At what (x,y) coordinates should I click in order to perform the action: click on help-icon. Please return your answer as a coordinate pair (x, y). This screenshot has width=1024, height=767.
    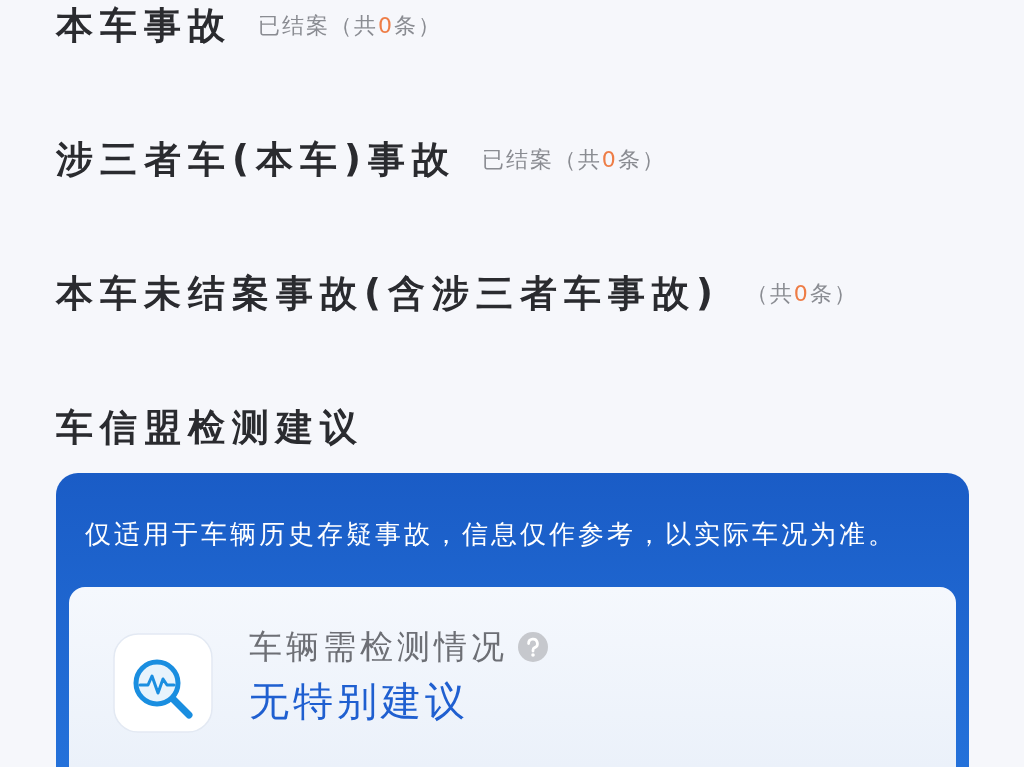
    Looking at the image, I should click on (533, 647).